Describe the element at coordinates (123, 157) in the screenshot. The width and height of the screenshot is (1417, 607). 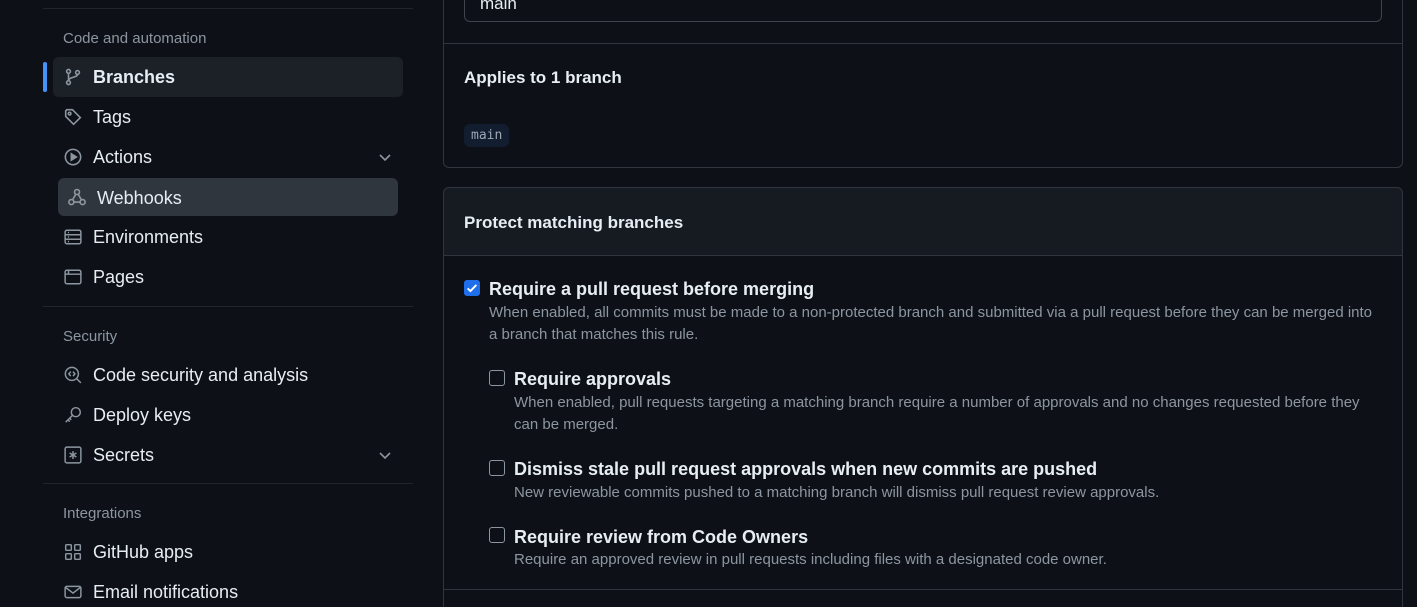
I see `sidebar-item-label: Actions` at that location.